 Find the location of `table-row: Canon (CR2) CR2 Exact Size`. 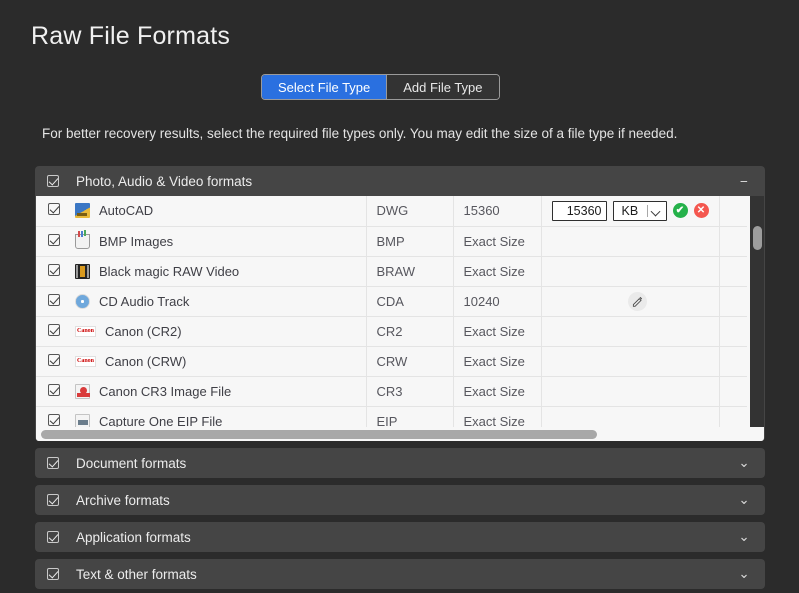

table-row: Canon (CR2) CR2 Exact Size is located at coordinates (391, 331).